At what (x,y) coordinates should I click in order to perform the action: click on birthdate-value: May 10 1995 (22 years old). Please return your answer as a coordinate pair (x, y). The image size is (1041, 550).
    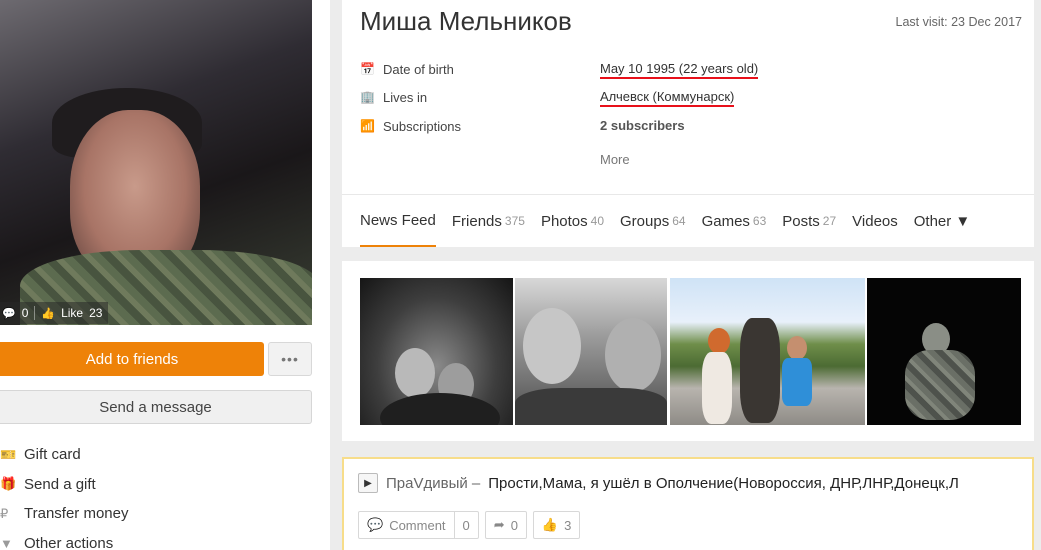
    Looking at the image, I should click on (679, 70).